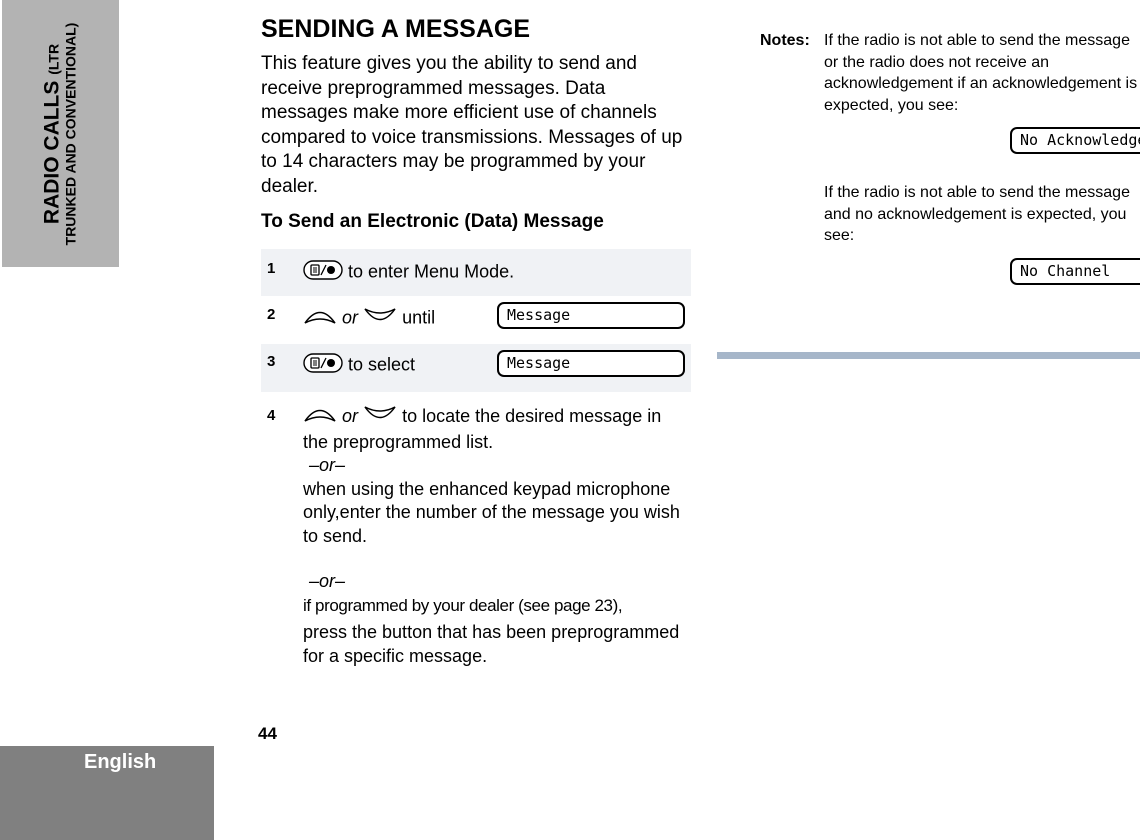 The width and height of the screenshot is (1140, 840). What do you see at coordinates (382, 364) in the screenshot?
I see `step-text: to select` at bounding box center [382, 364].